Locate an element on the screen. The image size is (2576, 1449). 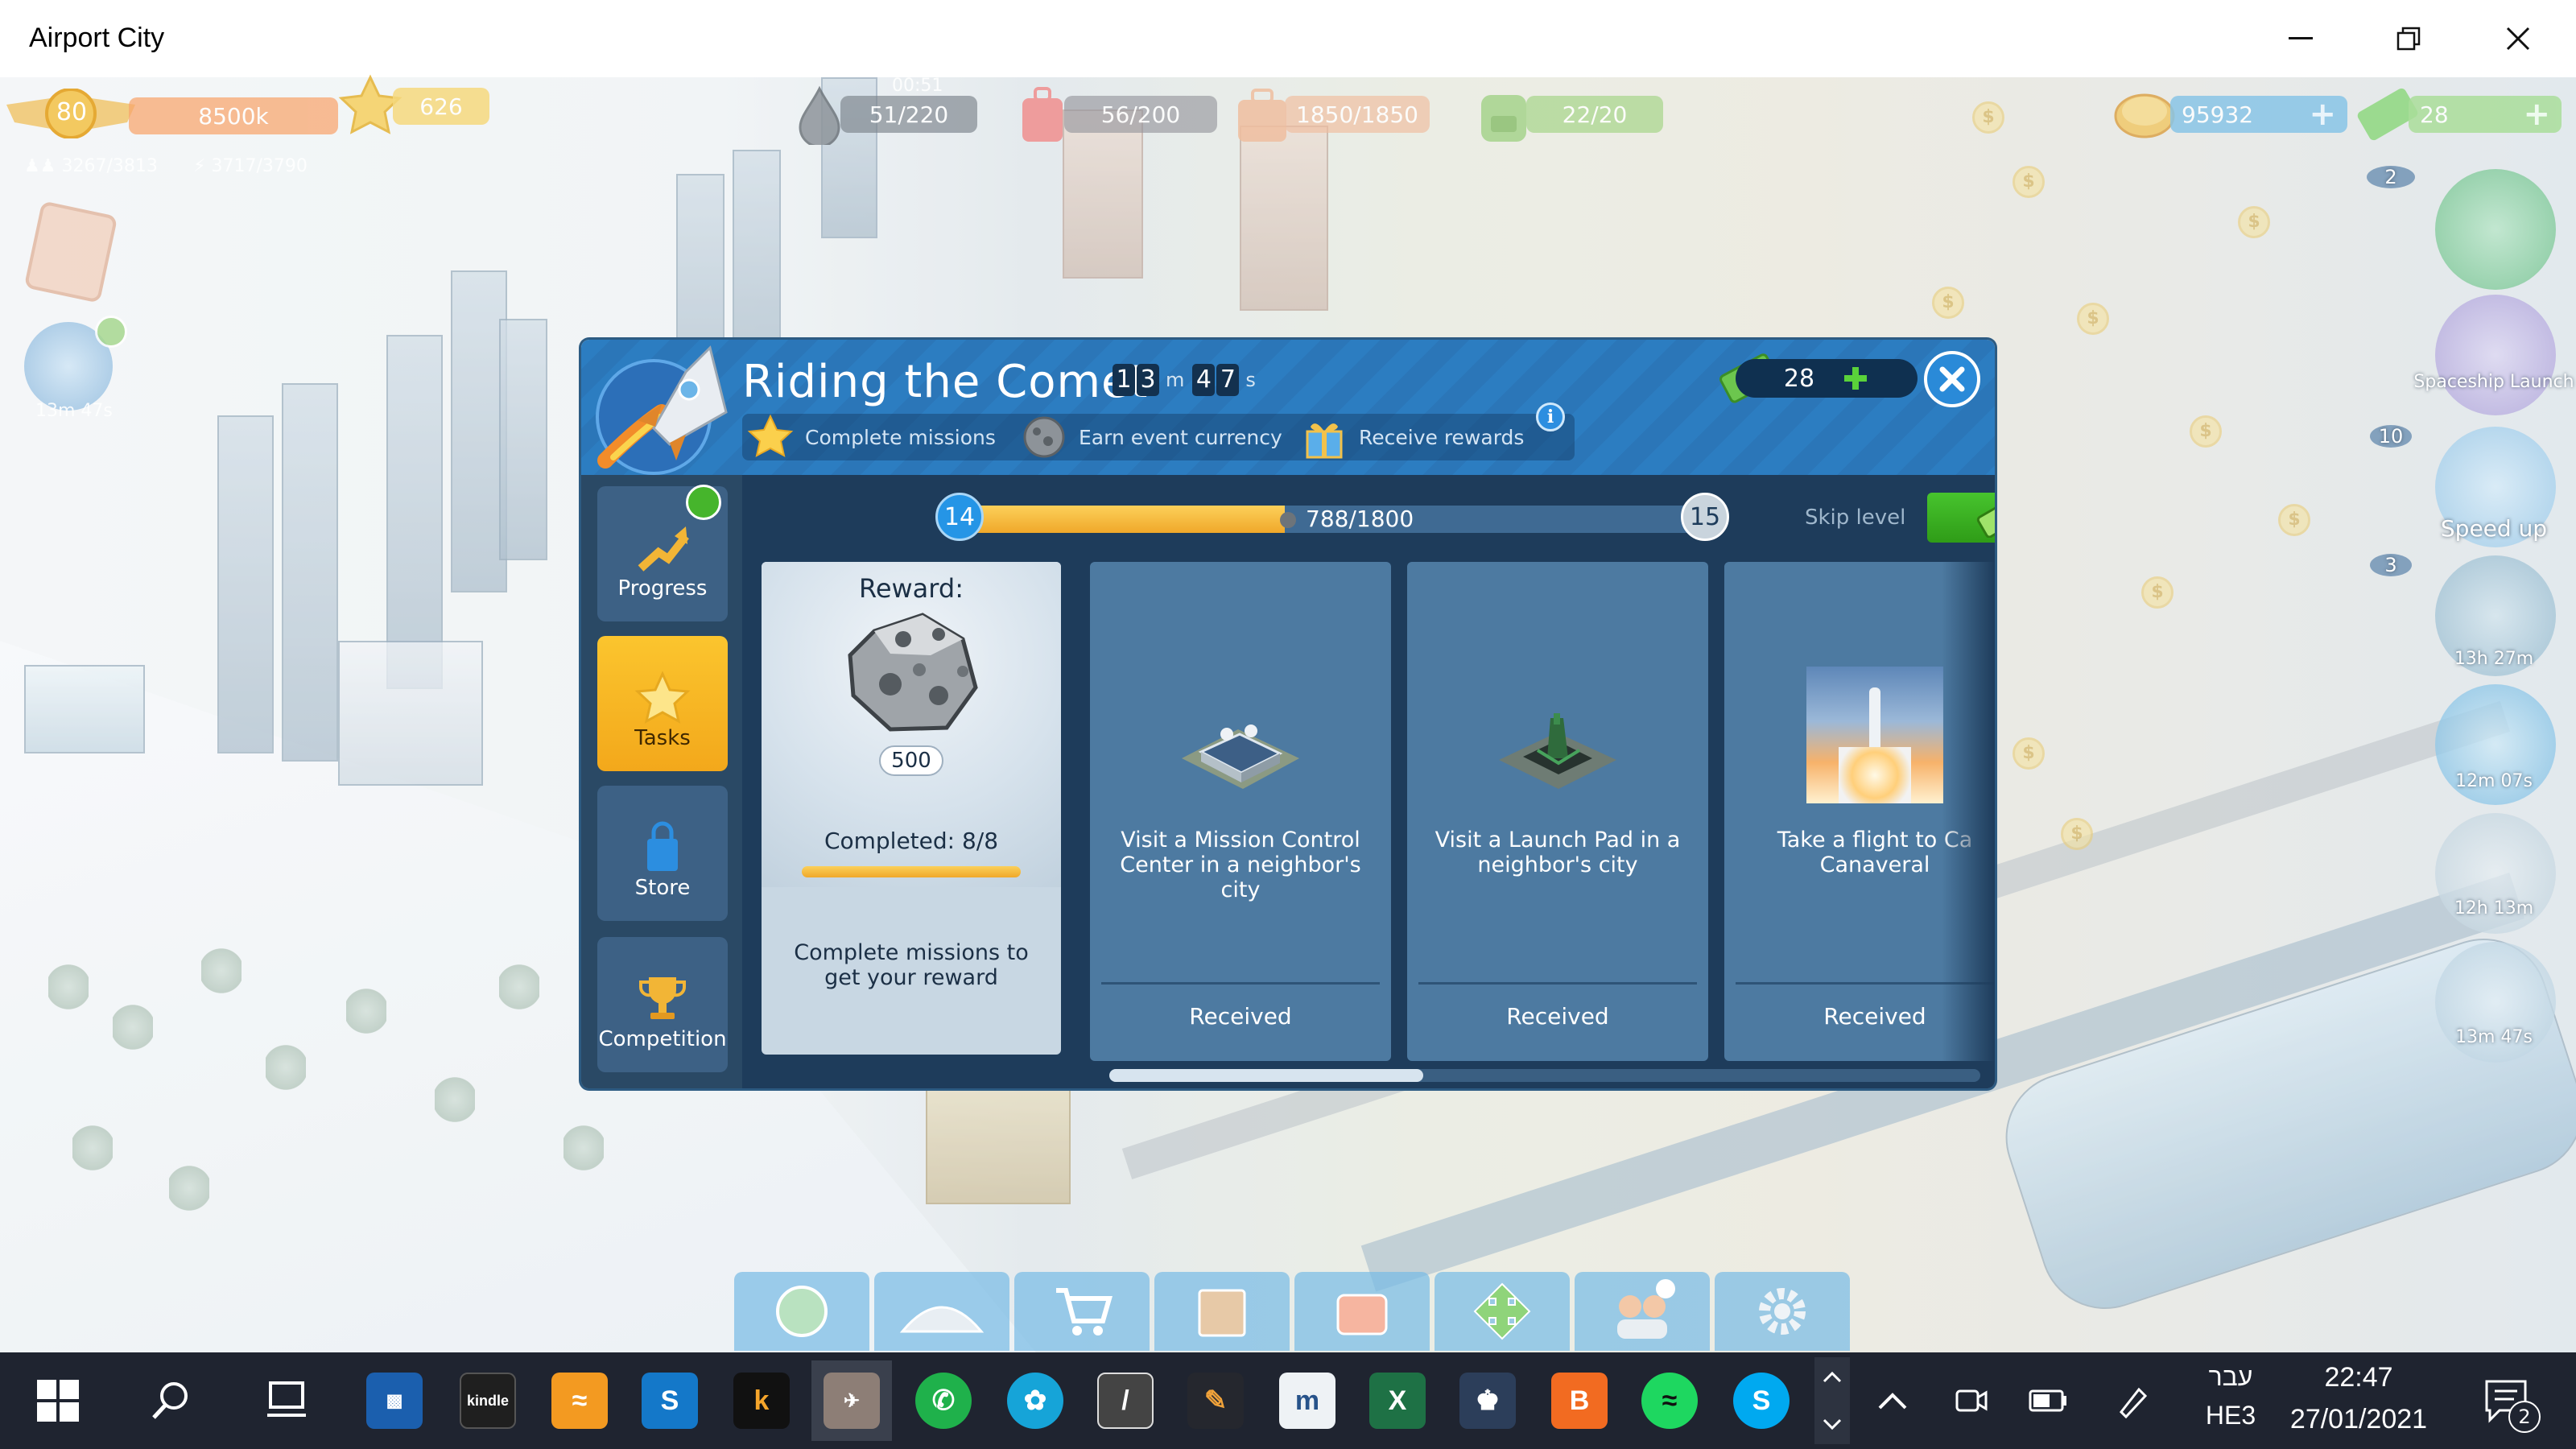
step-earn-currency: Earn event currency is located at coordinates (1151, 437).